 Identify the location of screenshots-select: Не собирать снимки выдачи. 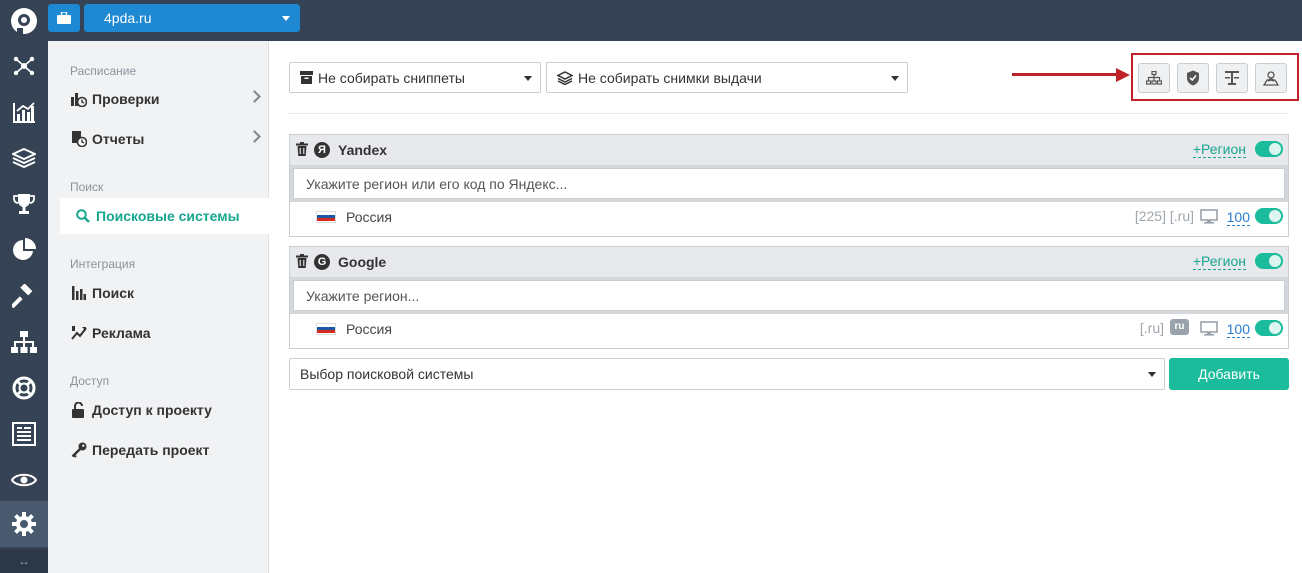
(727, 77).